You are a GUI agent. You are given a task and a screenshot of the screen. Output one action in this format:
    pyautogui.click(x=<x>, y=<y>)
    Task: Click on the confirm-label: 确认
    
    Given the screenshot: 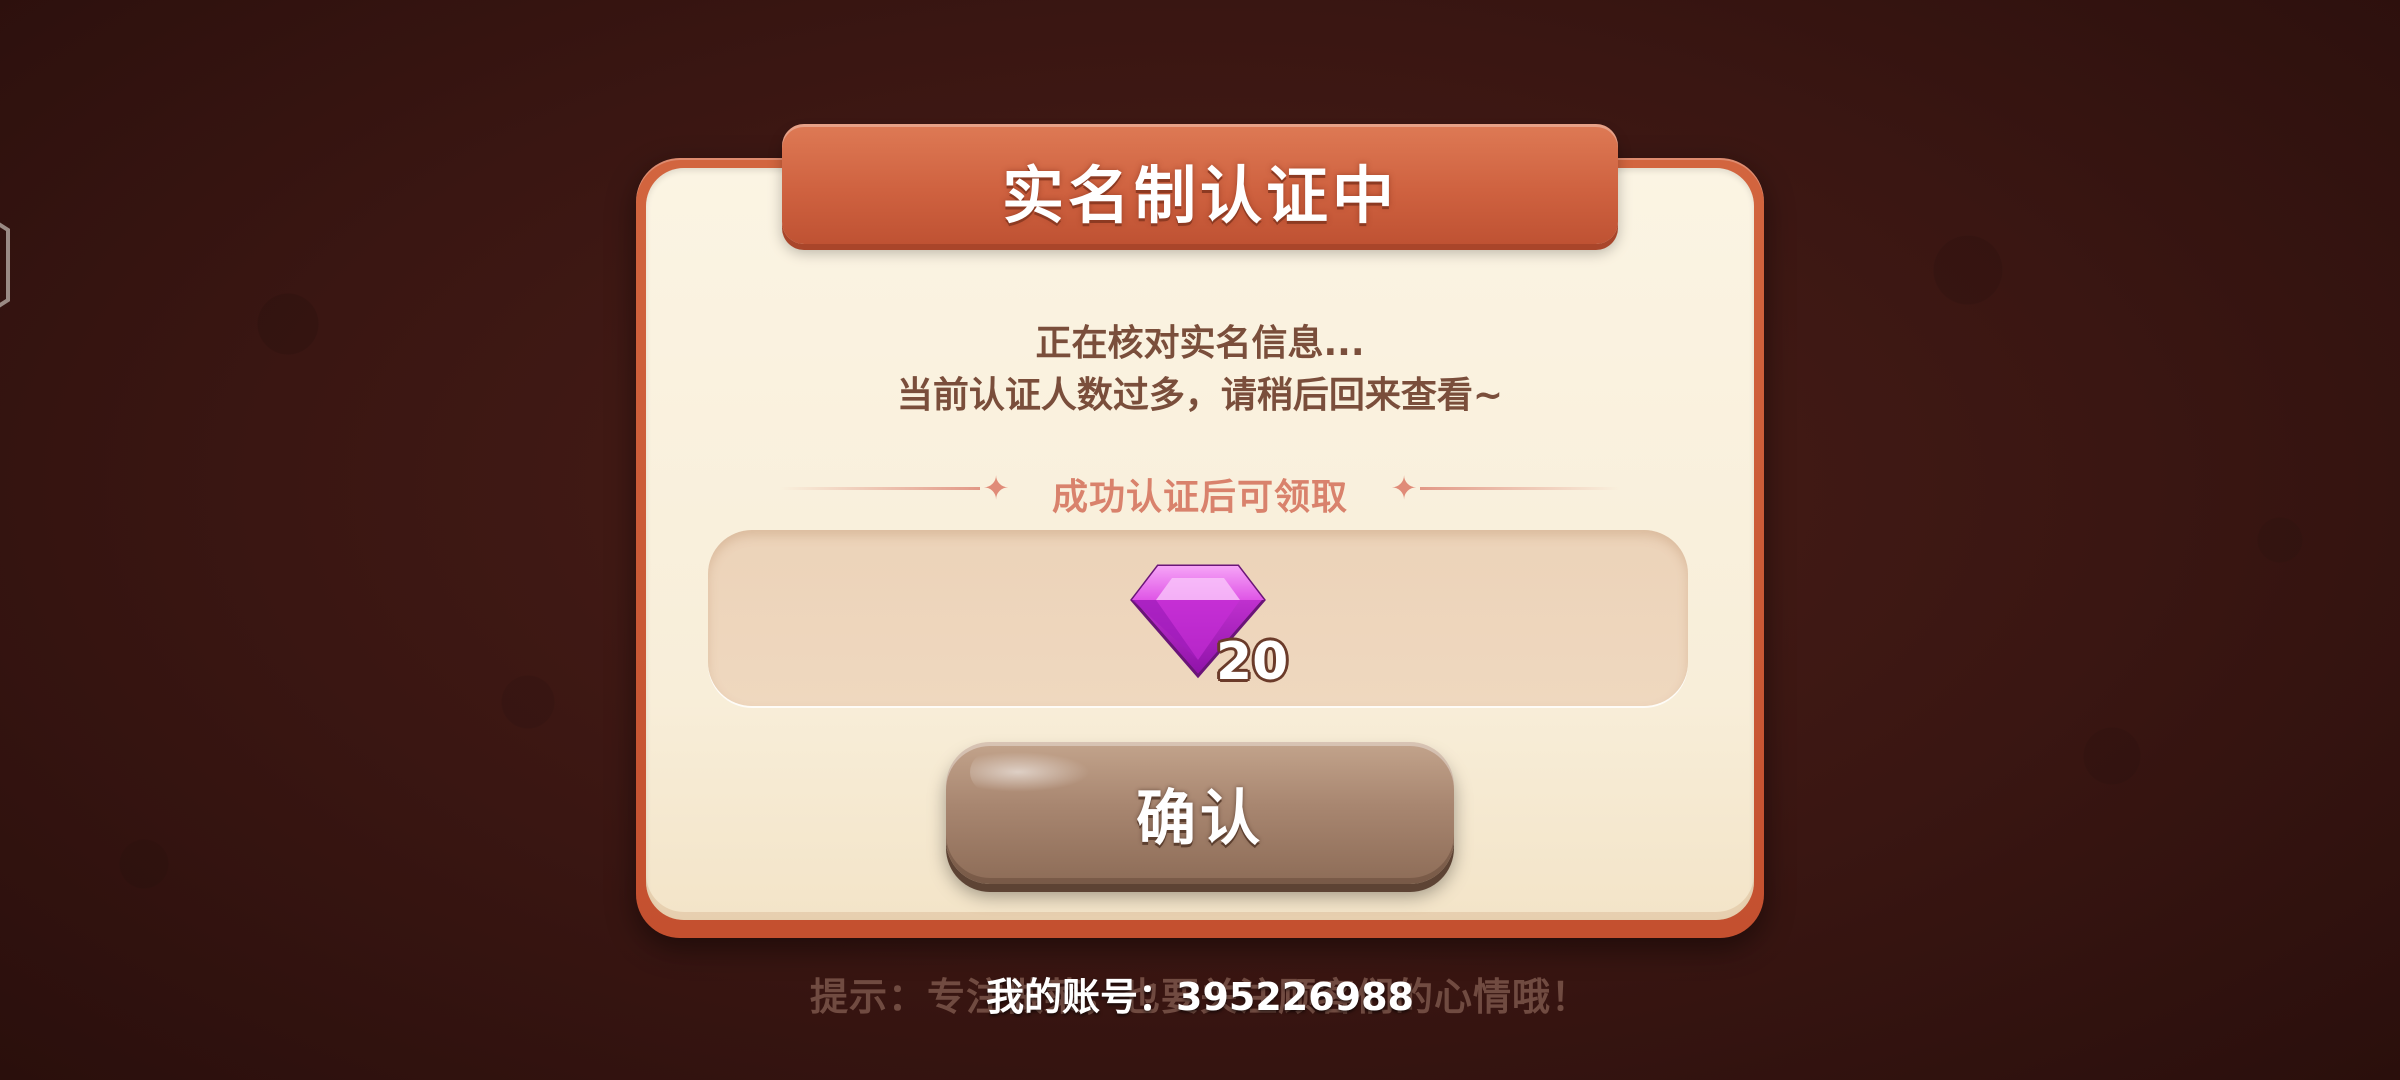 What is the action you would take?
    pyautogui.click(x=1200, y=818)
    